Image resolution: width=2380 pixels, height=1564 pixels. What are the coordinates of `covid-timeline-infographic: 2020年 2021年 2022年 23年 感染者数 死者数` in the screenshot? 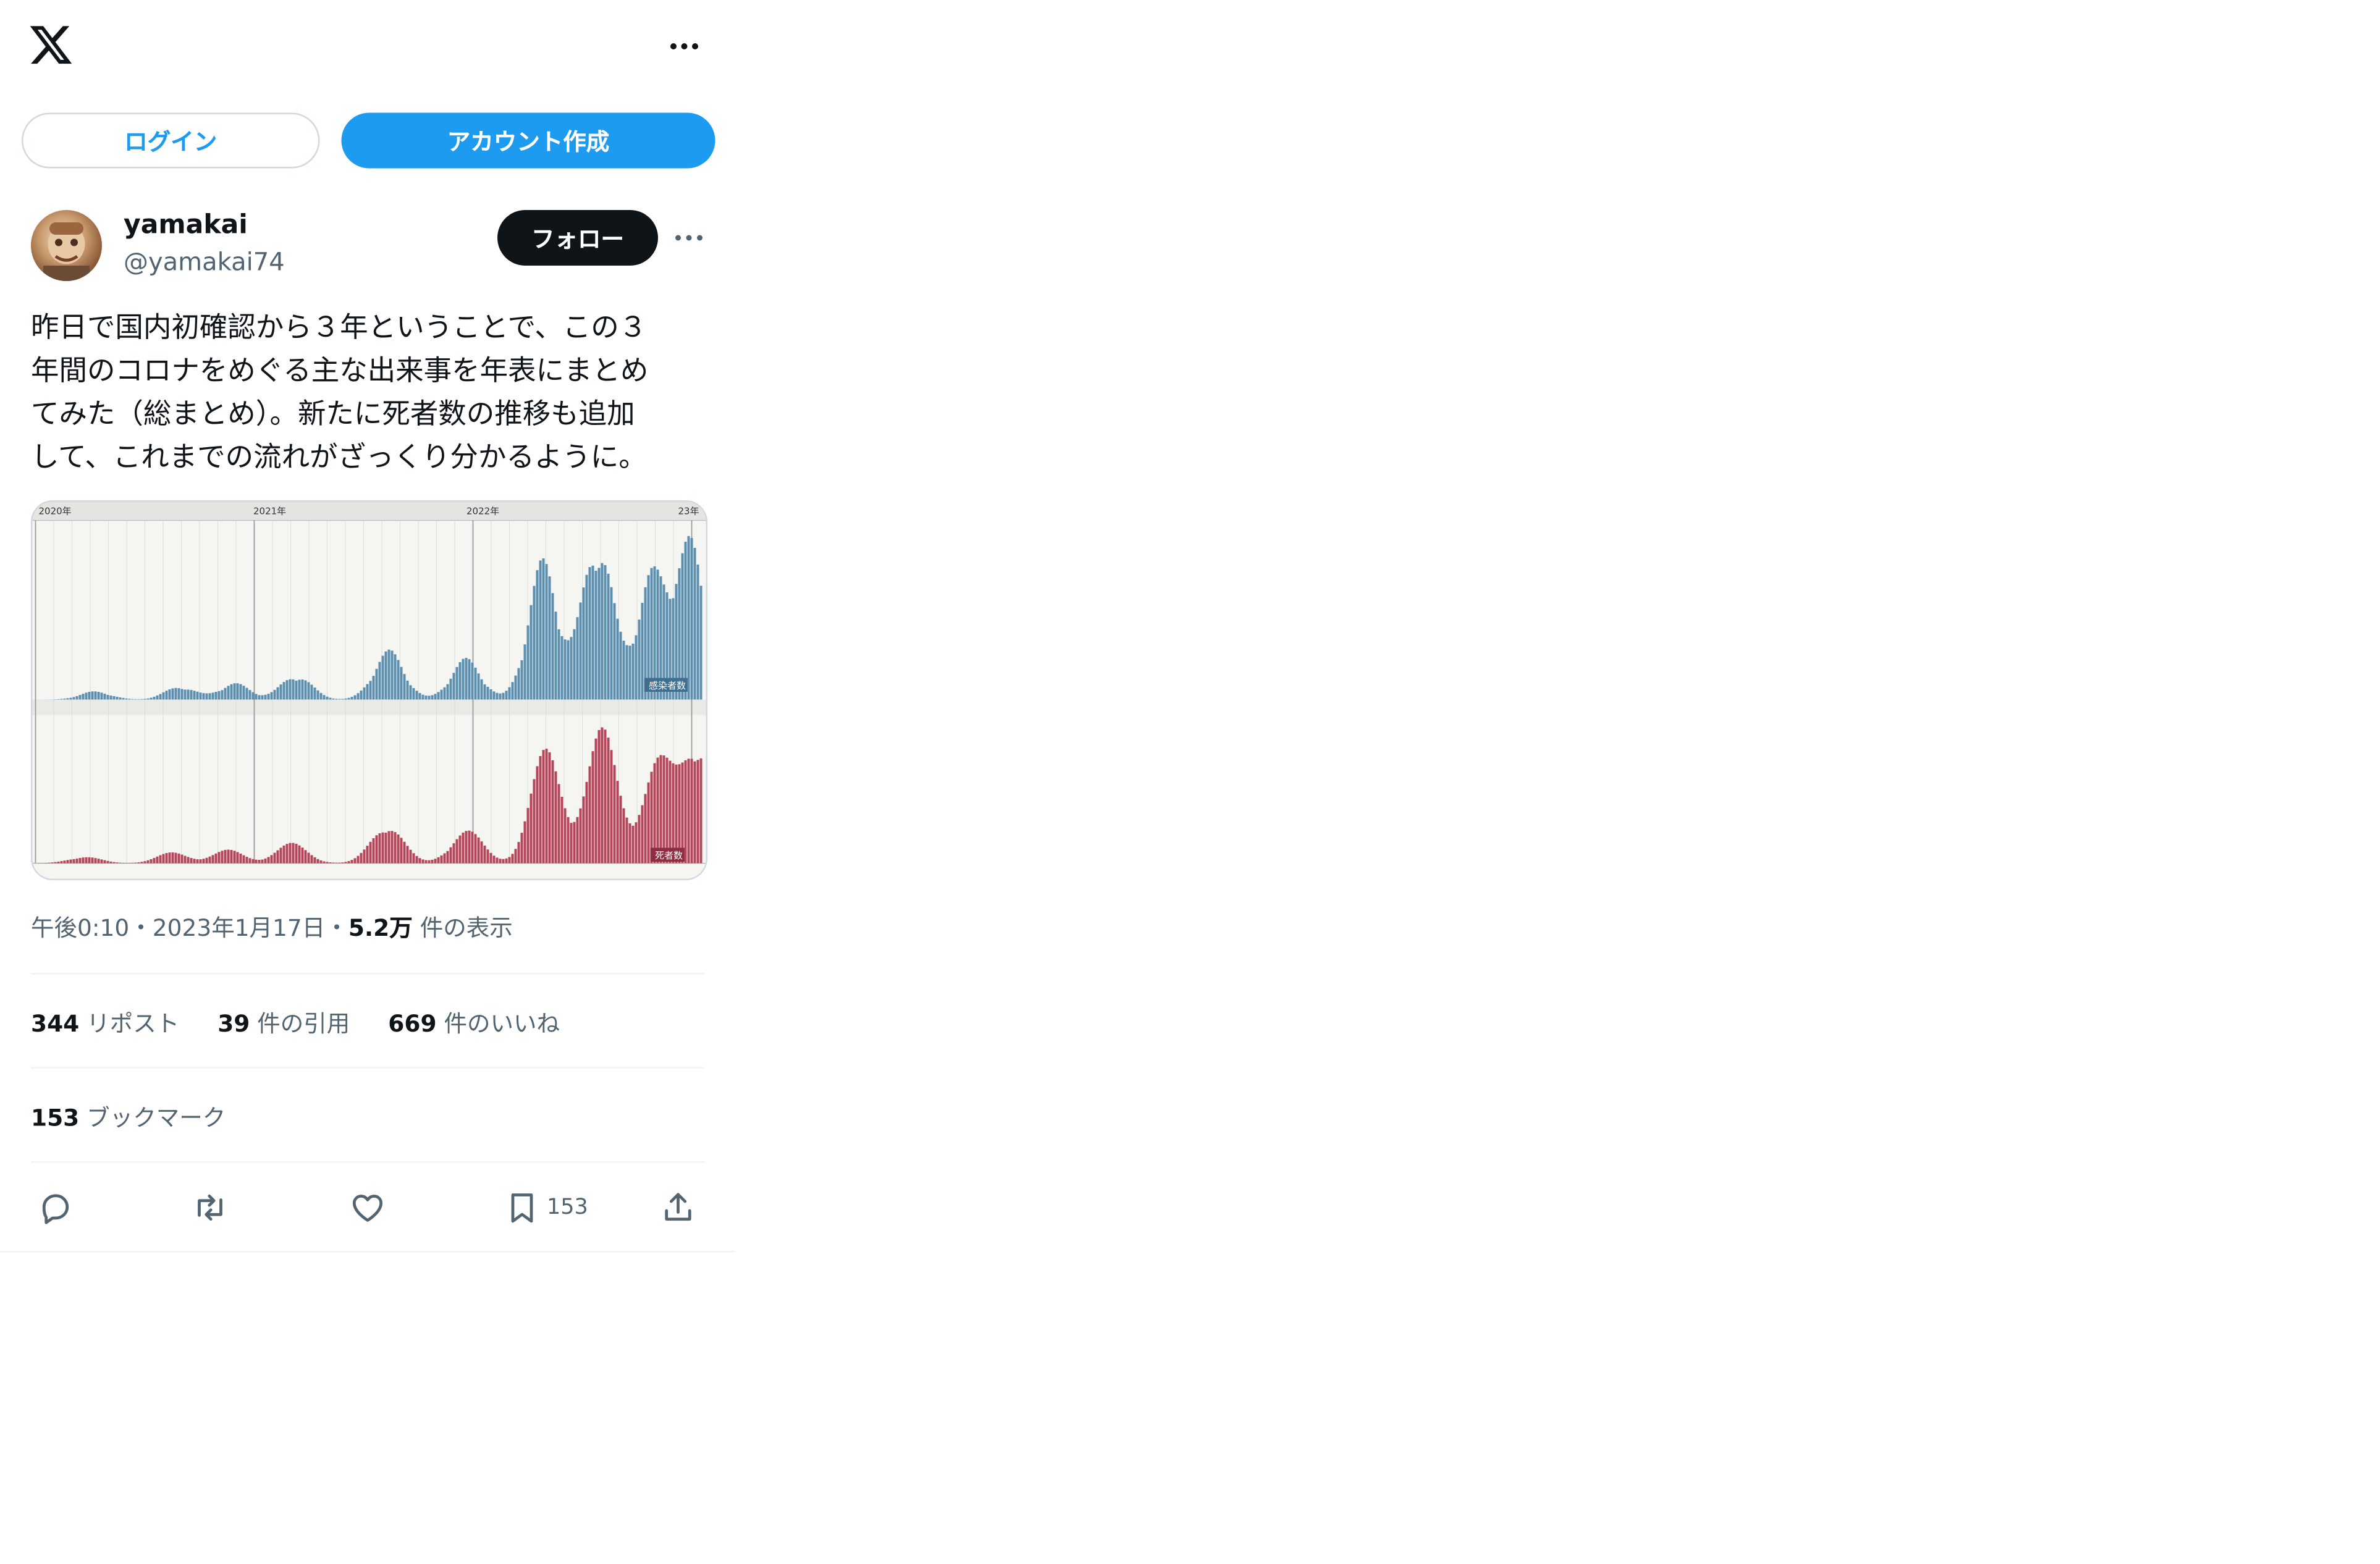 It's located at (369, 690).